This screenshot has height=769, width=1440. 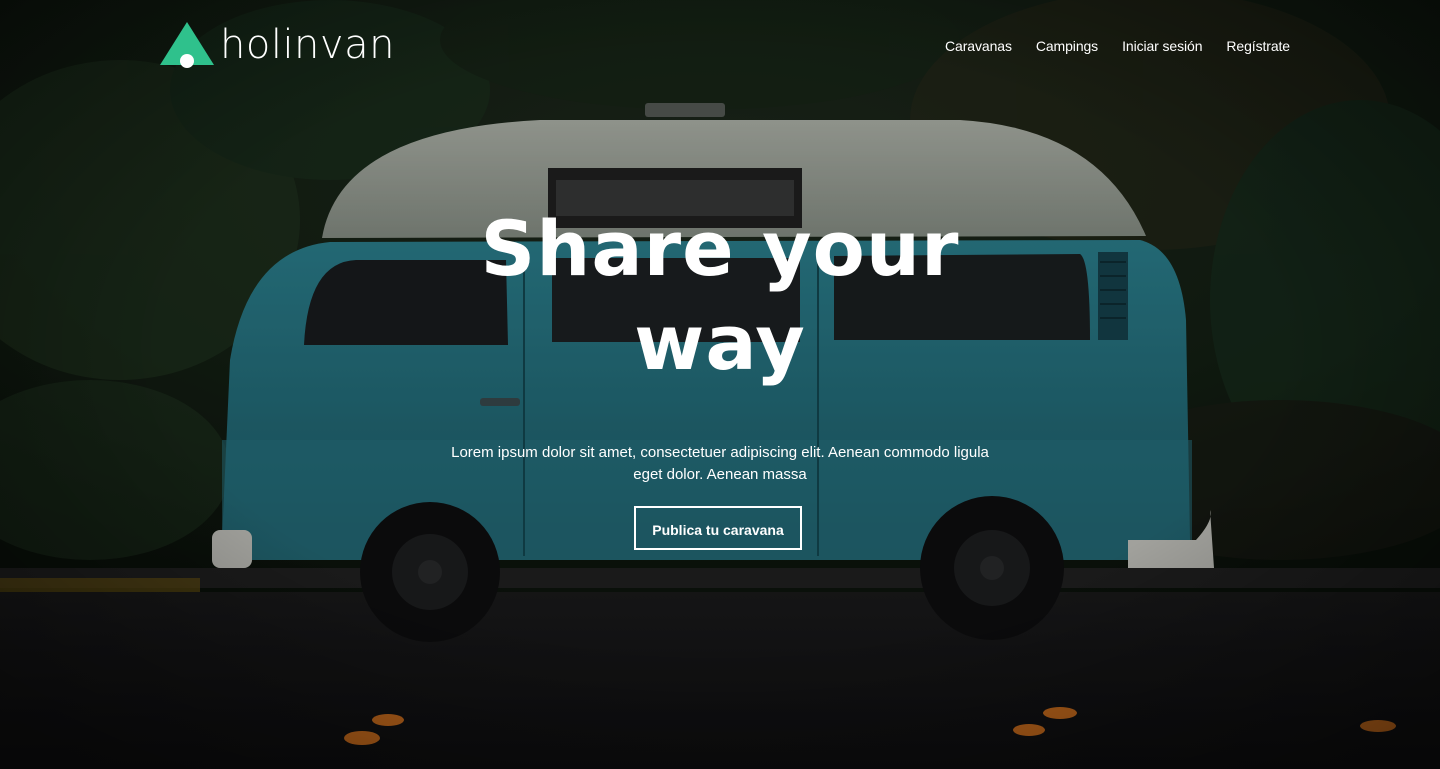 What do you see at coordinates (720, 295) in the screenshot?
I see `hero-title: Share your way` at bounding box center [720, 295].